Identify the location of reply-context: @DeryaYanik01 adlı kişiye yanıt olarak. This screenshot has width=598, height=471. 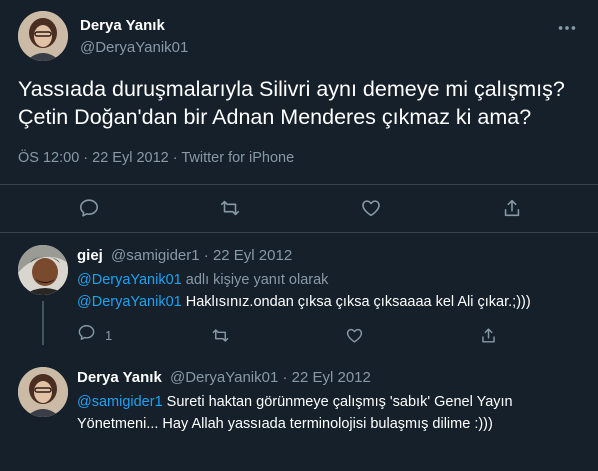
(202, 280).